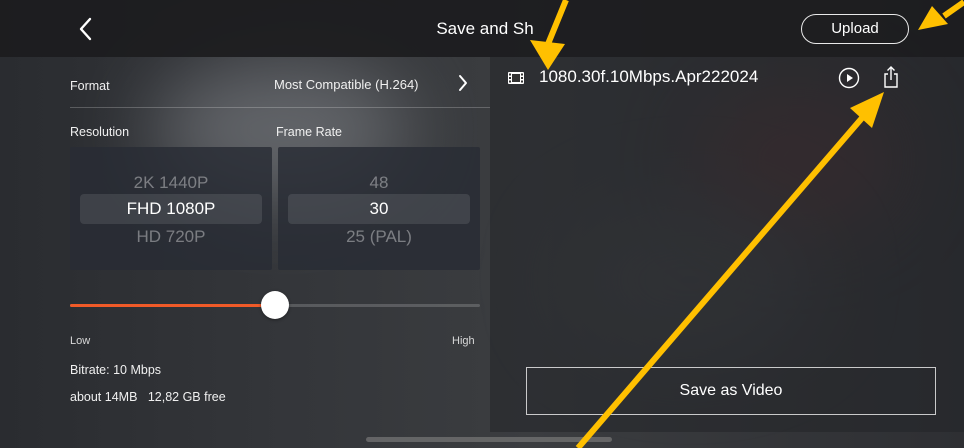 This screenshot has width=964, height=448. I want to click on resolution-option: HD 720P, so click(171, 237).